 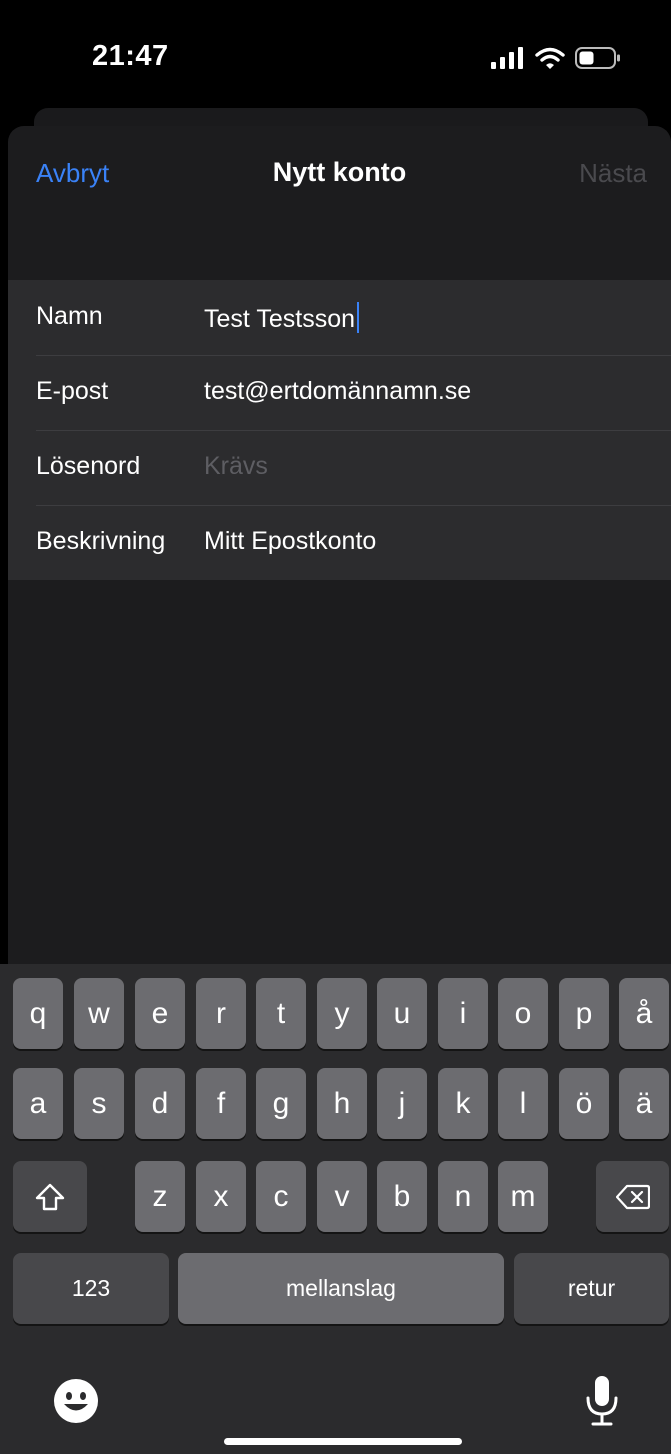 I want to click on wifi-icon, so click(x=550, y=58).